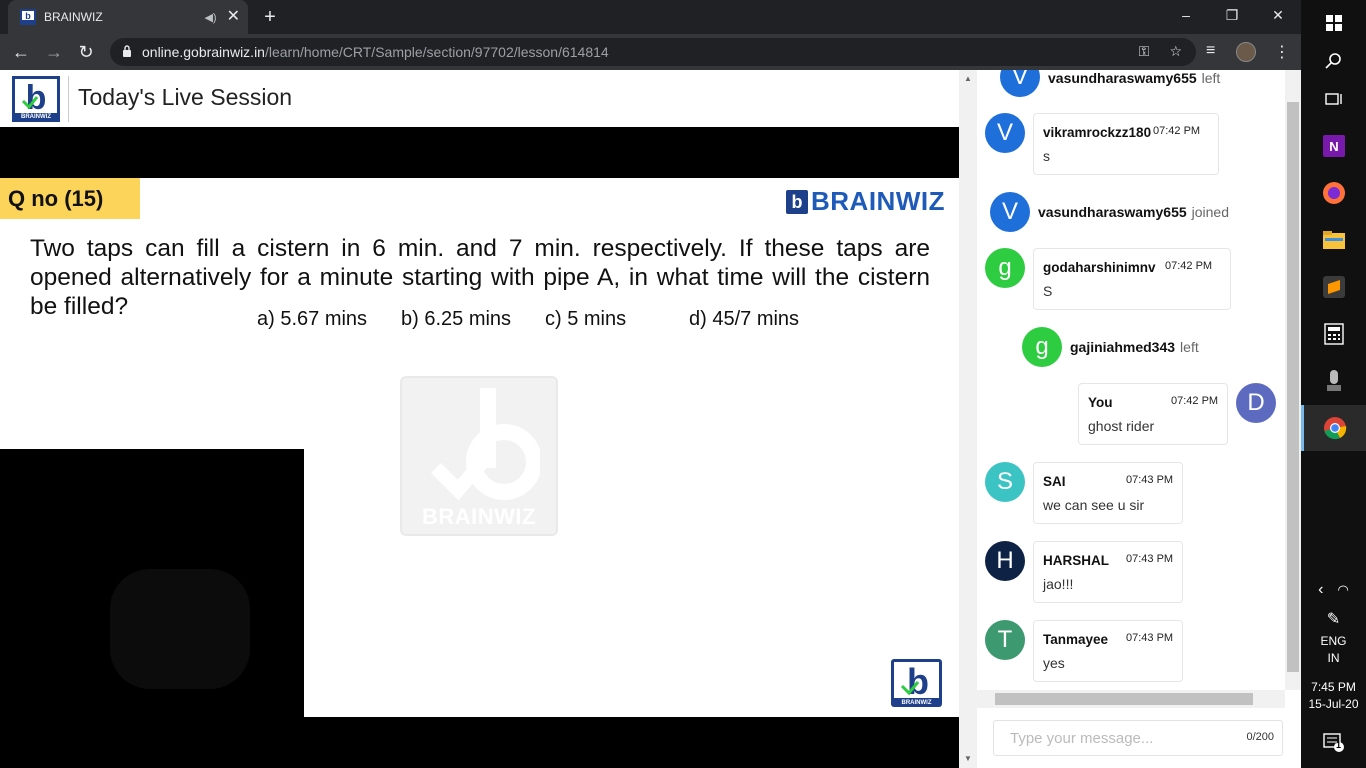 This screenshot has height=768, width=1366. Describe the element at coordinates (54, 52) in the screenshot. I see `forward-arrow-icon: →` at that location.